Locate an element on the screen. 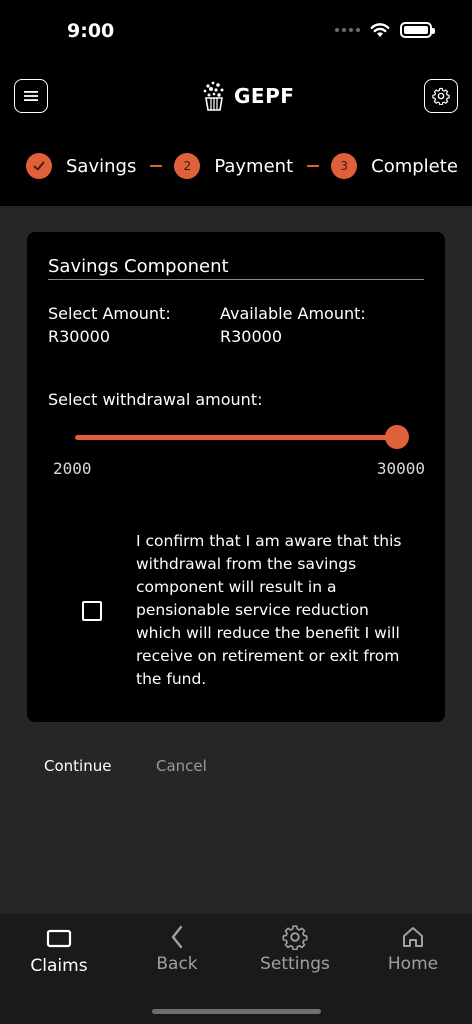 The height and width of the screenshot is (1024, 472). tab-settings: Settings is located at coordinates (295, 948).